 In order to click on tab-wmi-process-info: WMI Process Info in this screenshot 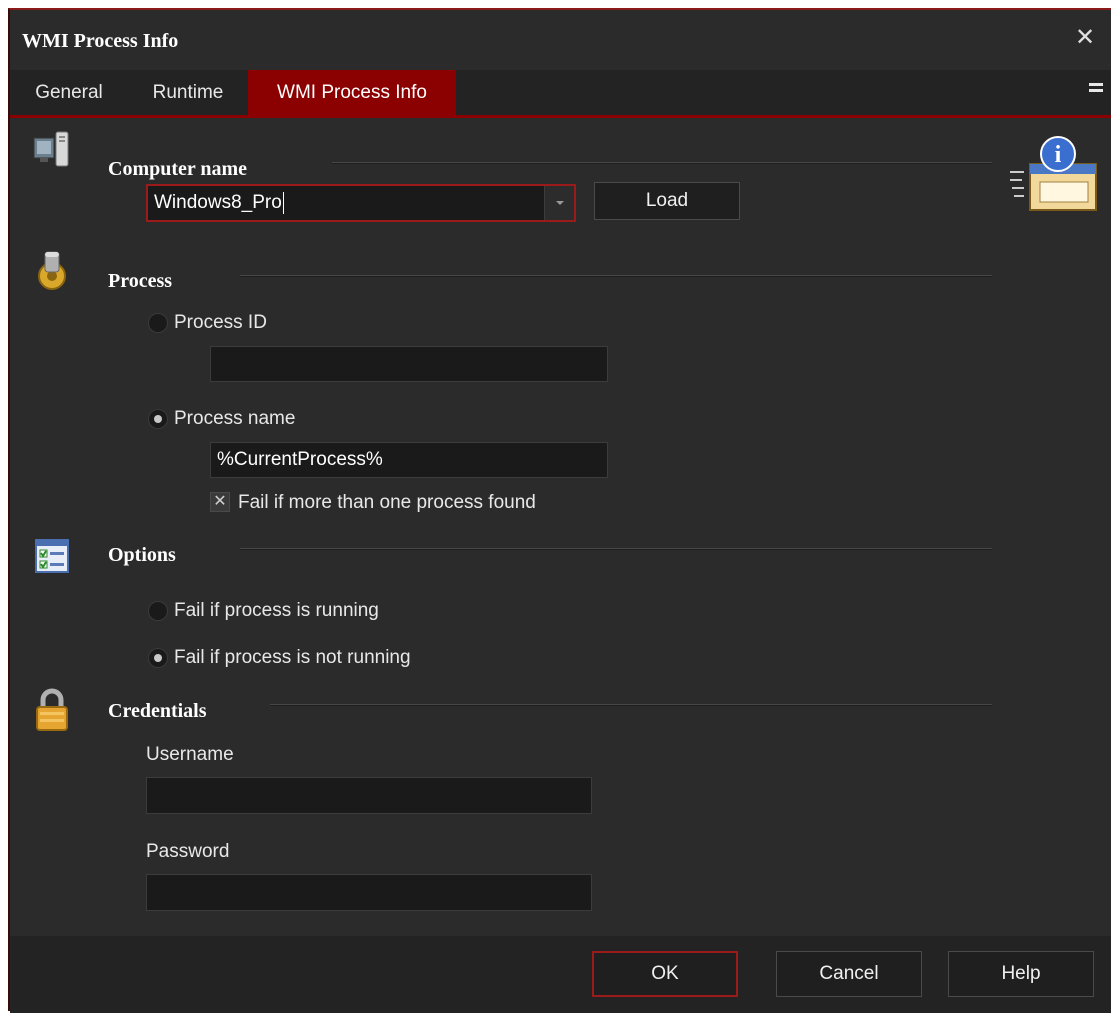, I will do `click(352, 92)`.